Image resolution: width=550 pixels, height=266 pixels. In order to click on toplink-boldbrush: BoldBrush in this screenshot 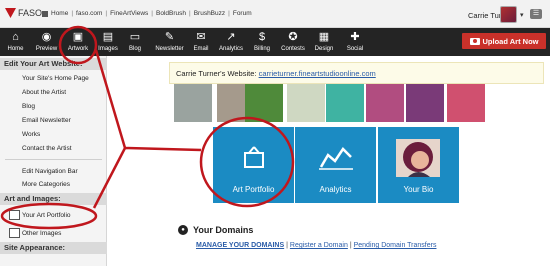, I will do `click(171, 13)`.